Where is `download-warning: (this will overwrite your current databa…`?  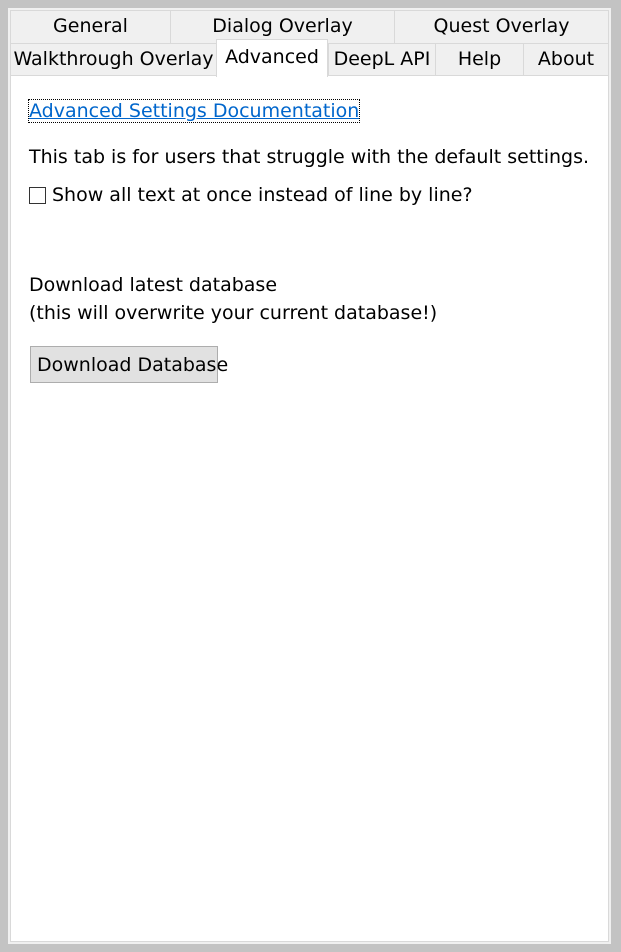
download-warning: (this will overwrite your current databa… is located at coordinates (233, 313).